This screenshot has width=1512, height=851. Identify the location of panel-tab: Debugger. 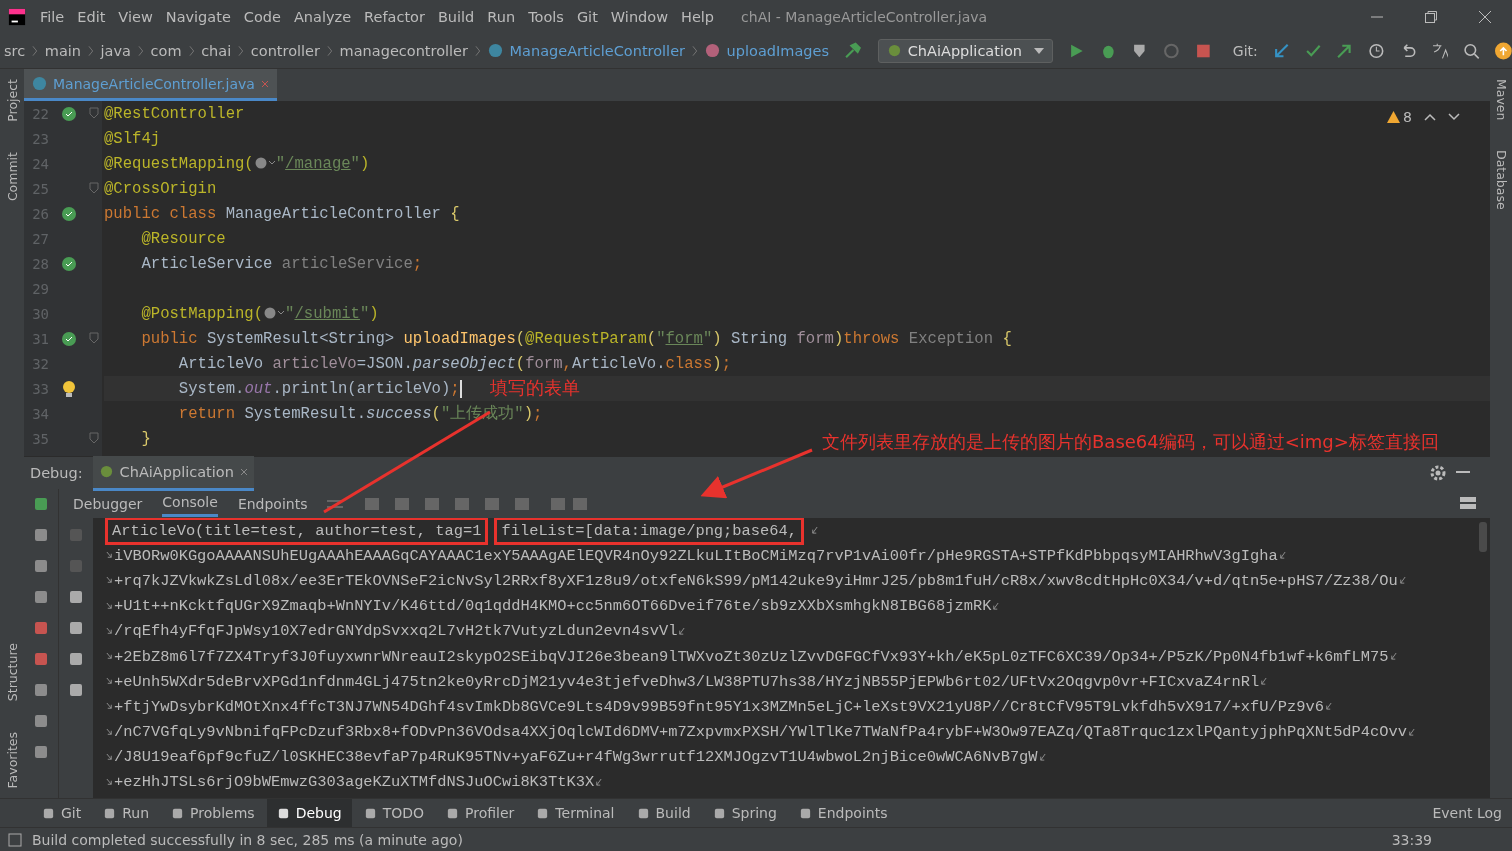
(108, 503).